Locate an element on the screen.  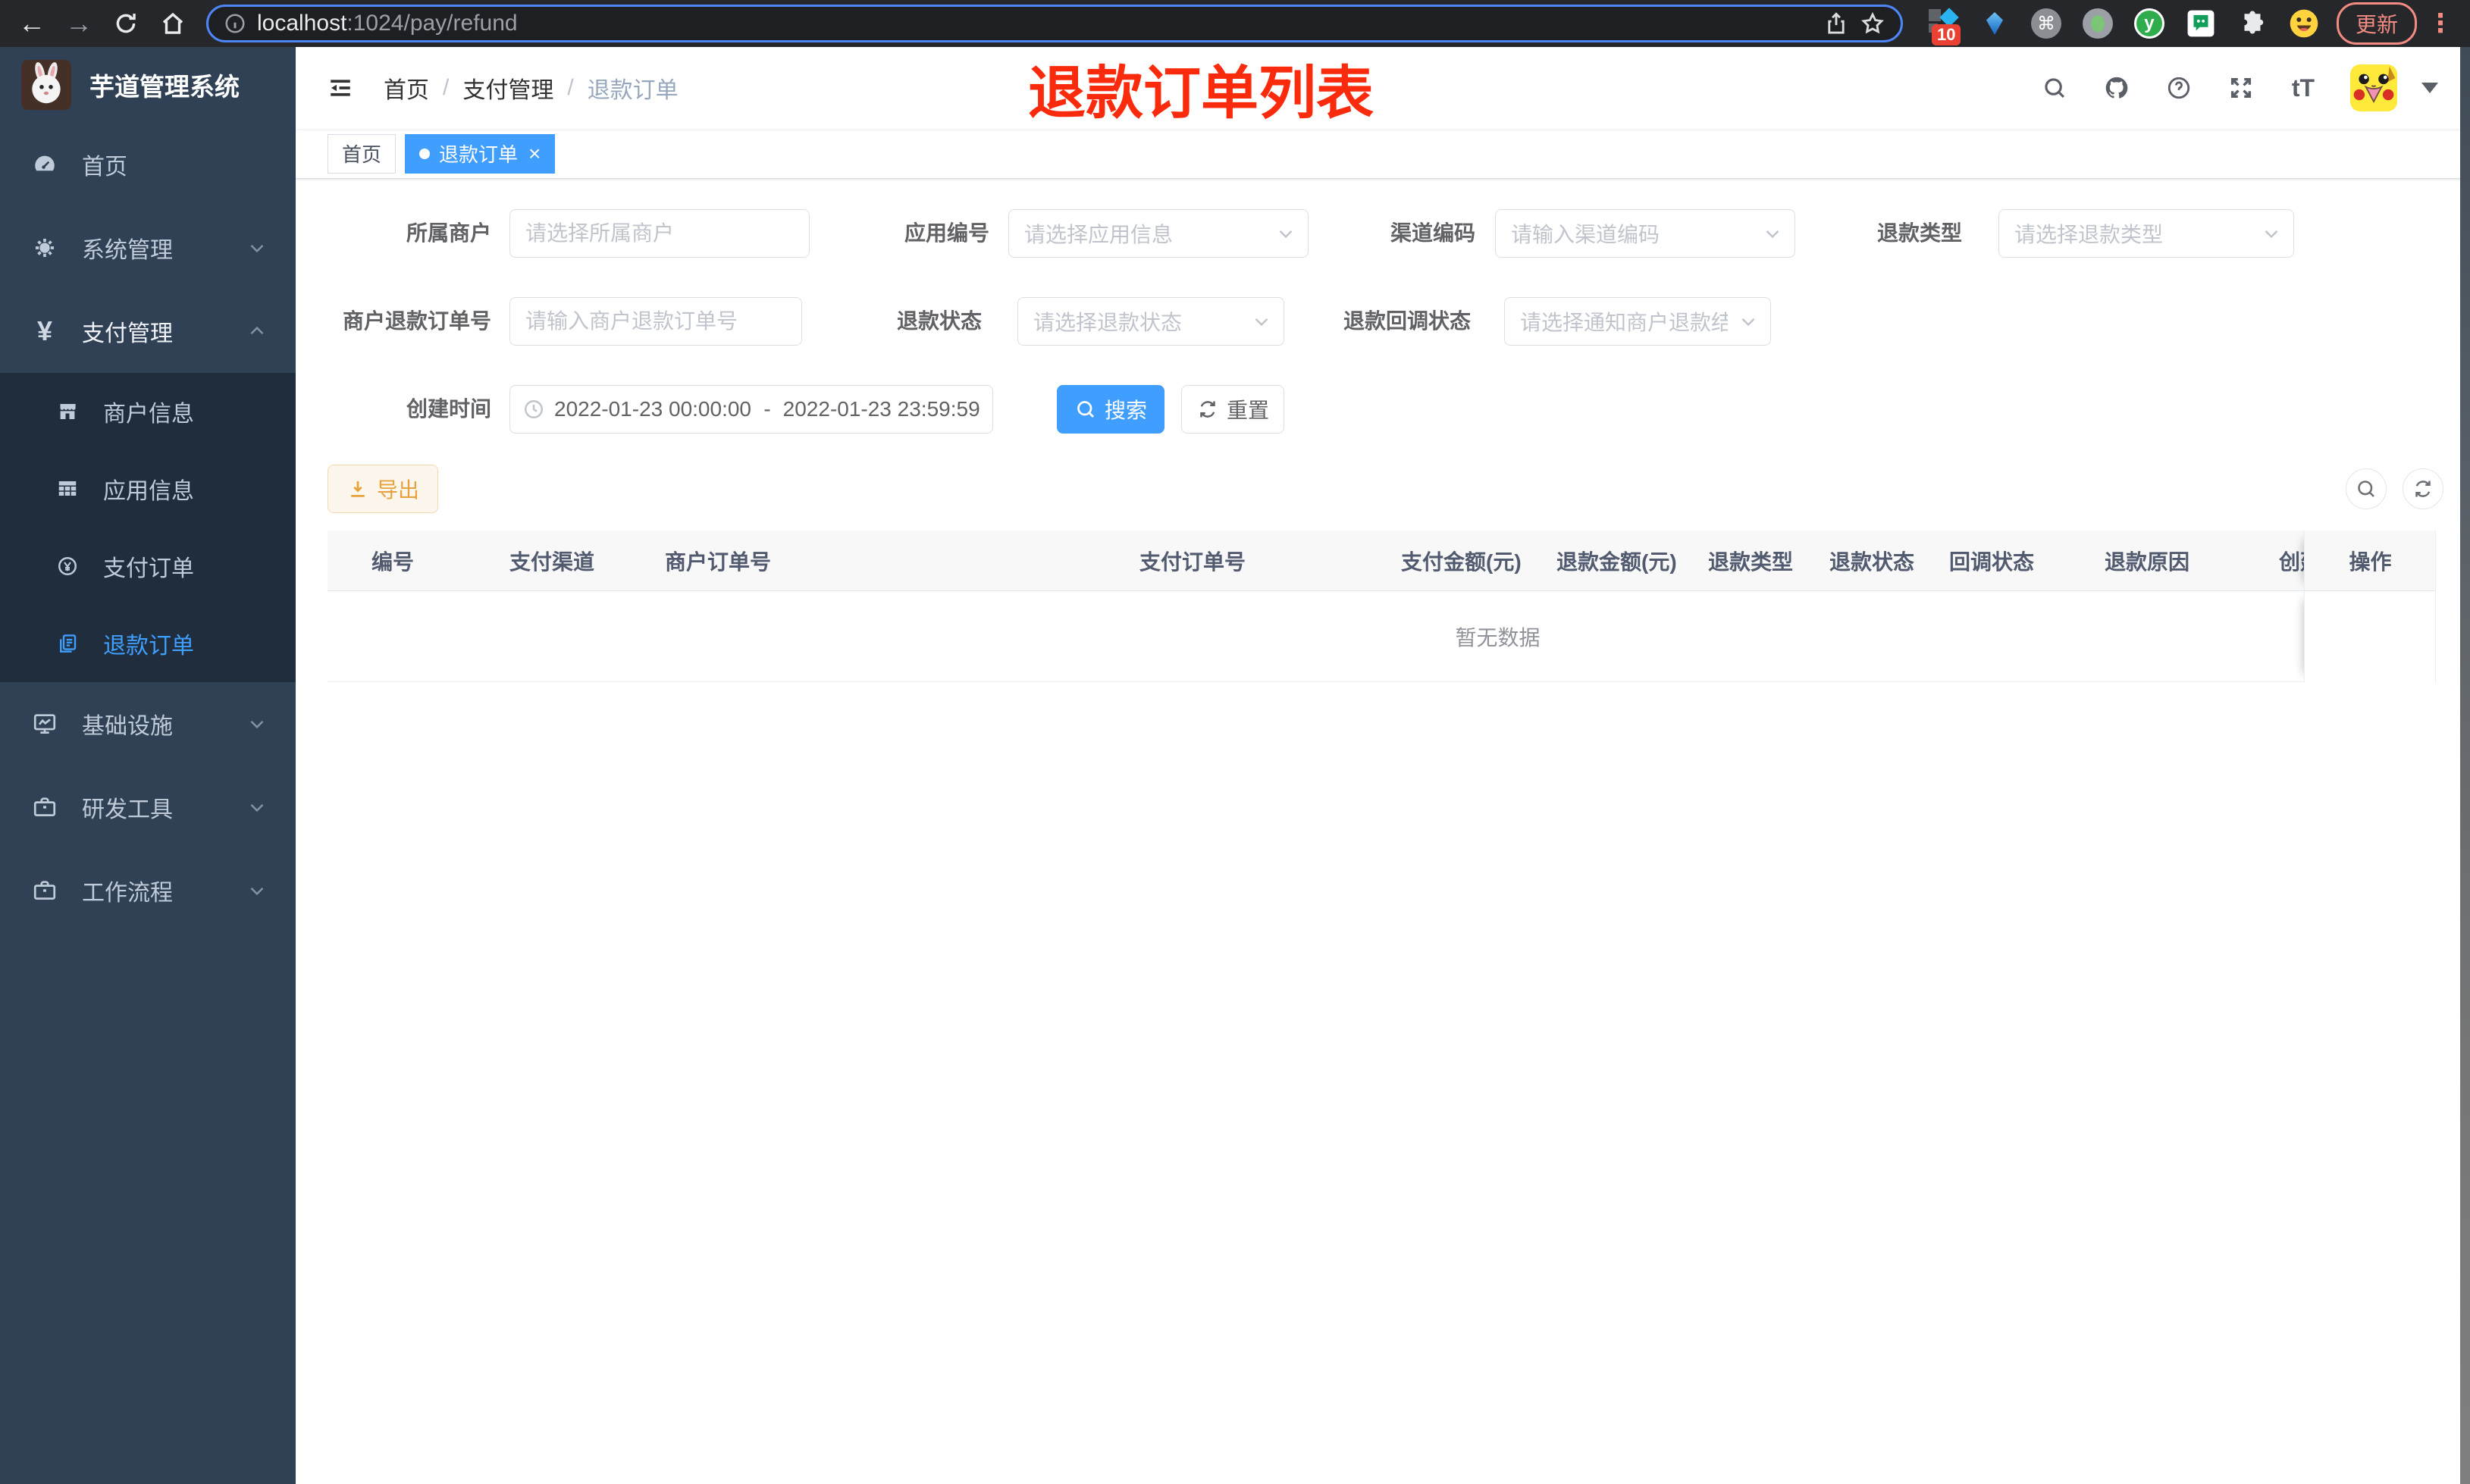
sidebar-item-label: 支付管理 is located at coordinates (127, 333).